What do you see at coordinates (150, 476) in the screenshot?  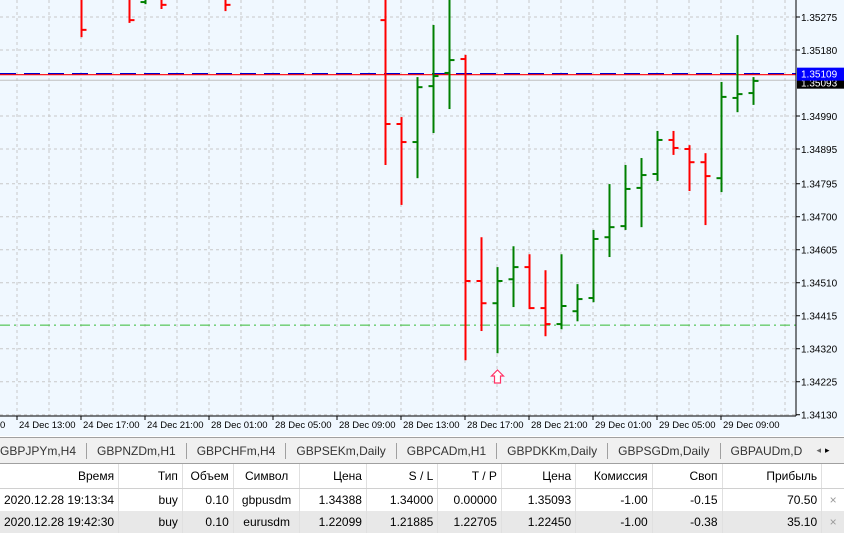 I see `col-type: Тип` at bounding box center [150, 476].